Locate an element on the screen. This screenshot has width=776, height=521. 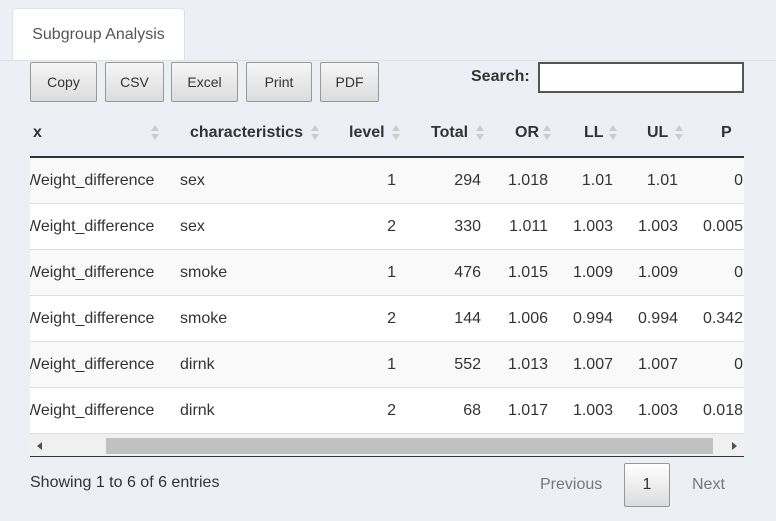
cell-ul: 0.994 is located at coordinates (657, 318).